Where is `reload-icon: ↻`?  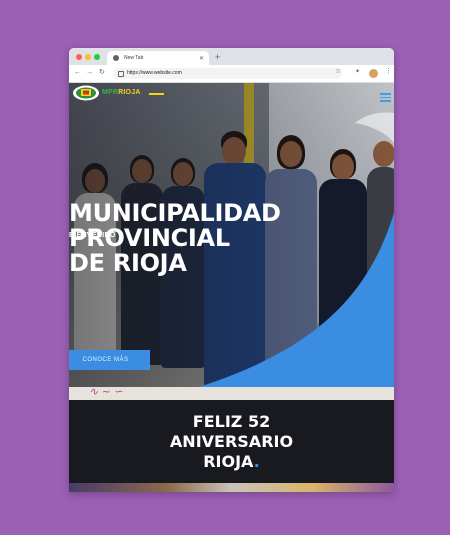
reload-icon: ↻ is located at coordinates (102, 73).